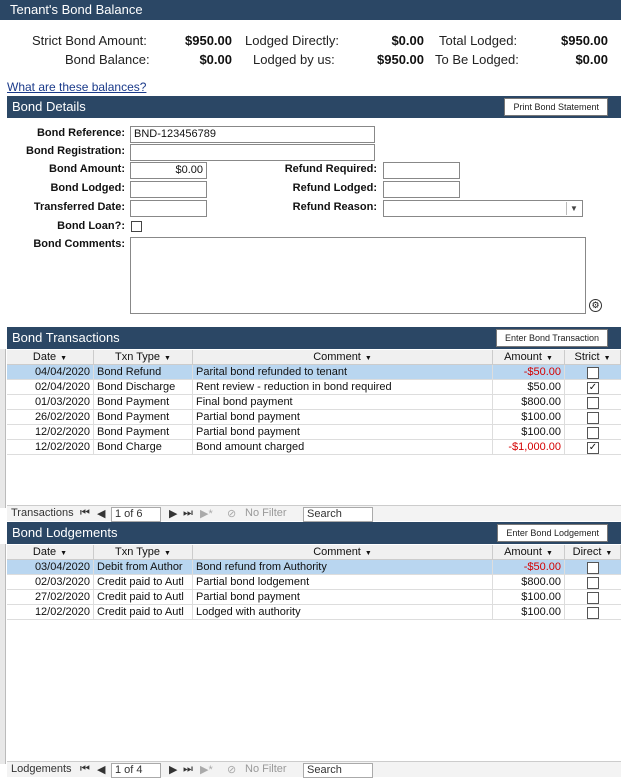  I want to click on chevron-down-icon: ▼, so click(573, 208).